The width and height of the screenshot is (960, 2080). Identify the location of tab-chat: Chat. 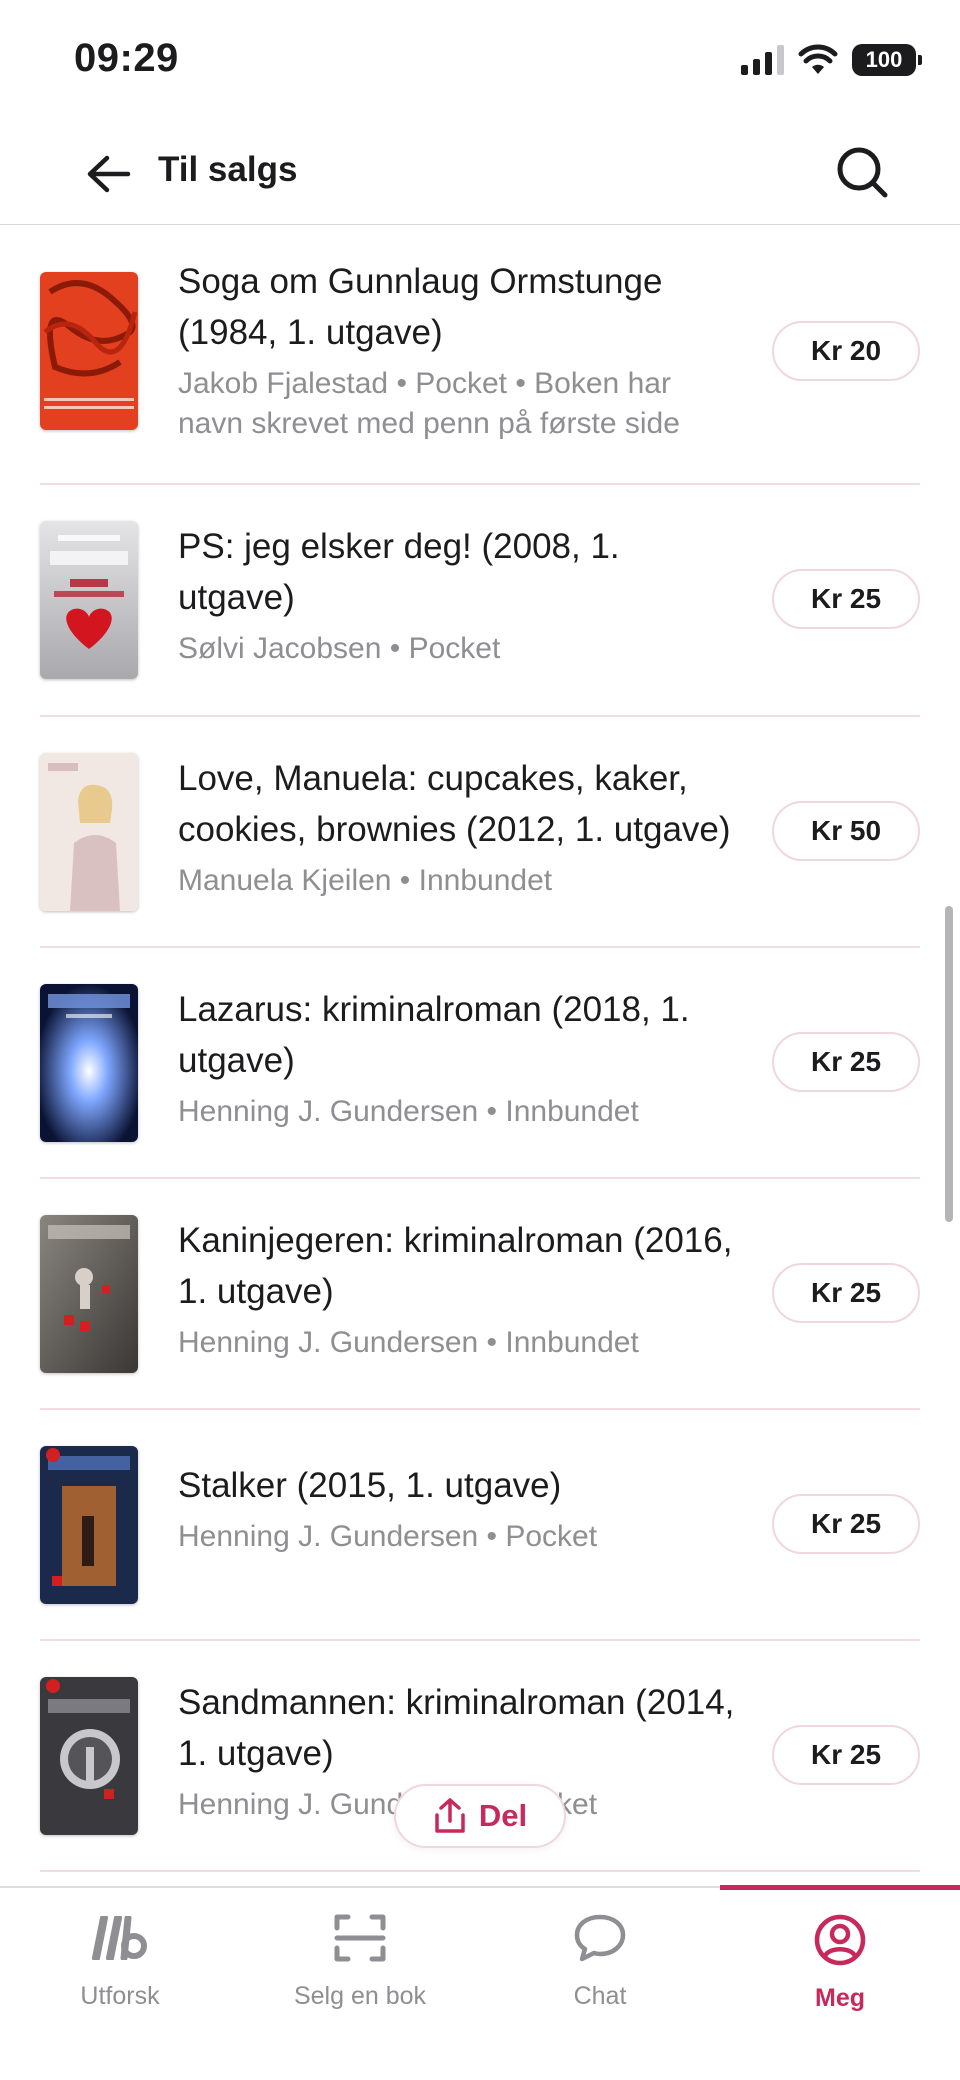
(600, 1958).